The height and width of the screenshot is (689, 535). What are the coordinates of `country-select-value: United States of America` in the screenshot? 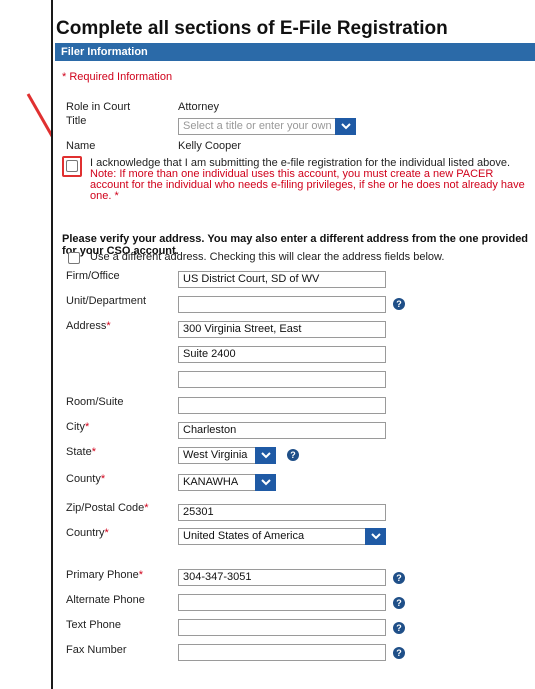 It's located at (244, 536).